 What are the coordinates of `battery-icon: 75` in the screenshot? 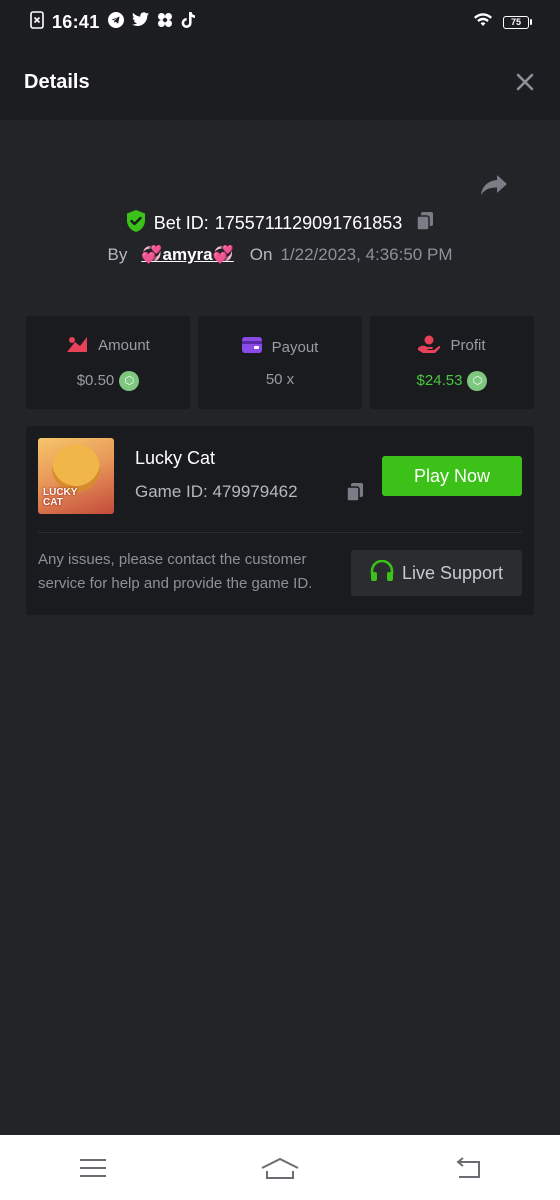 It's located at (517, 22).